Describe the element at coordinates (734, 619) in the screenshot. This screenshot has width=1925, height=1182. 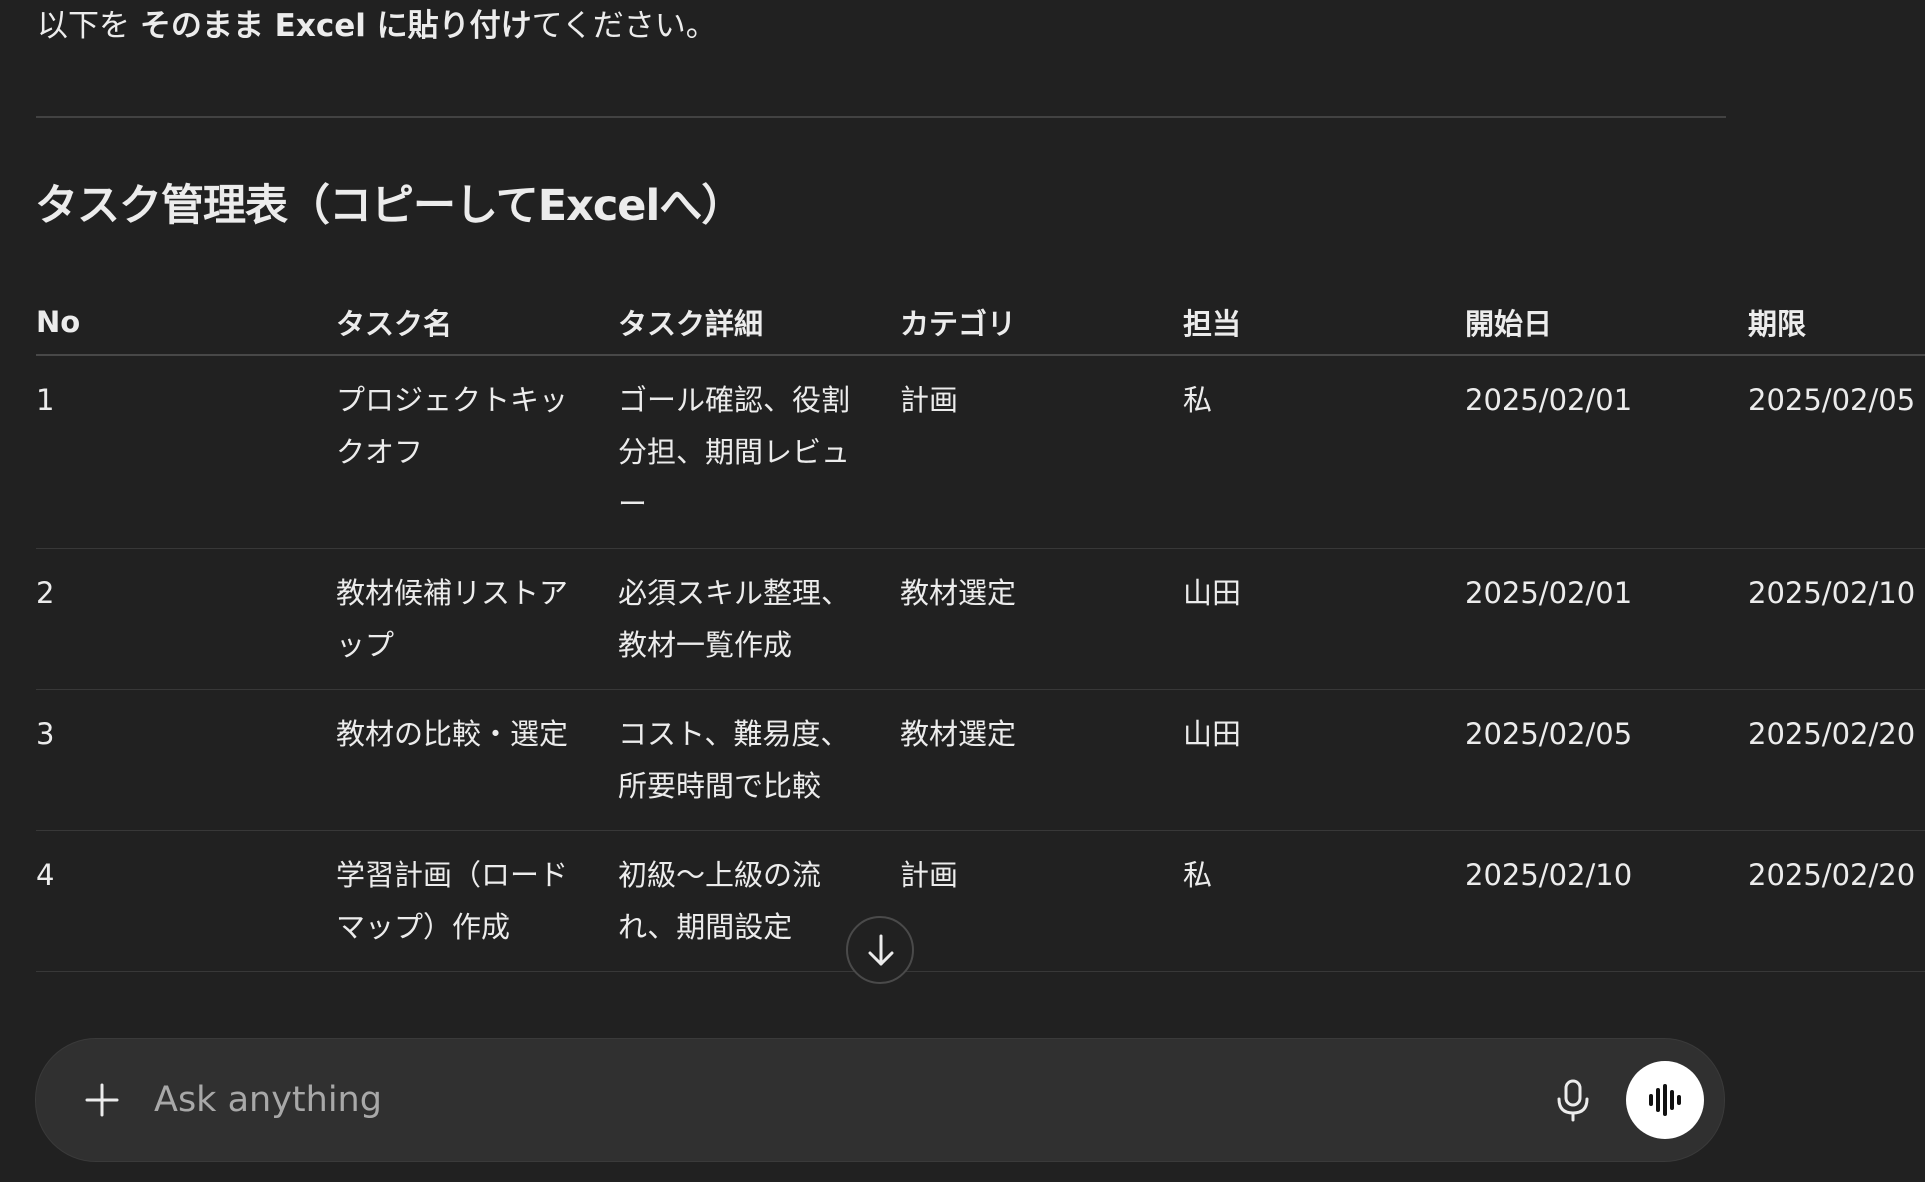
I see `cell-detail-text: 必須スキル整理、教材一覧作成` at that location.